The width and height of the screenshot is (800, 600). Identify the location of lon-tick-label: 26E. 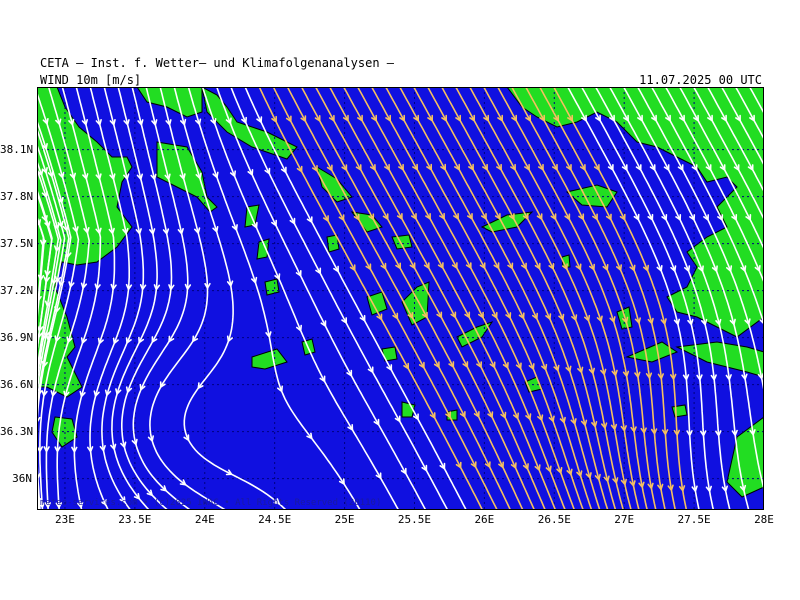
(484, 519).